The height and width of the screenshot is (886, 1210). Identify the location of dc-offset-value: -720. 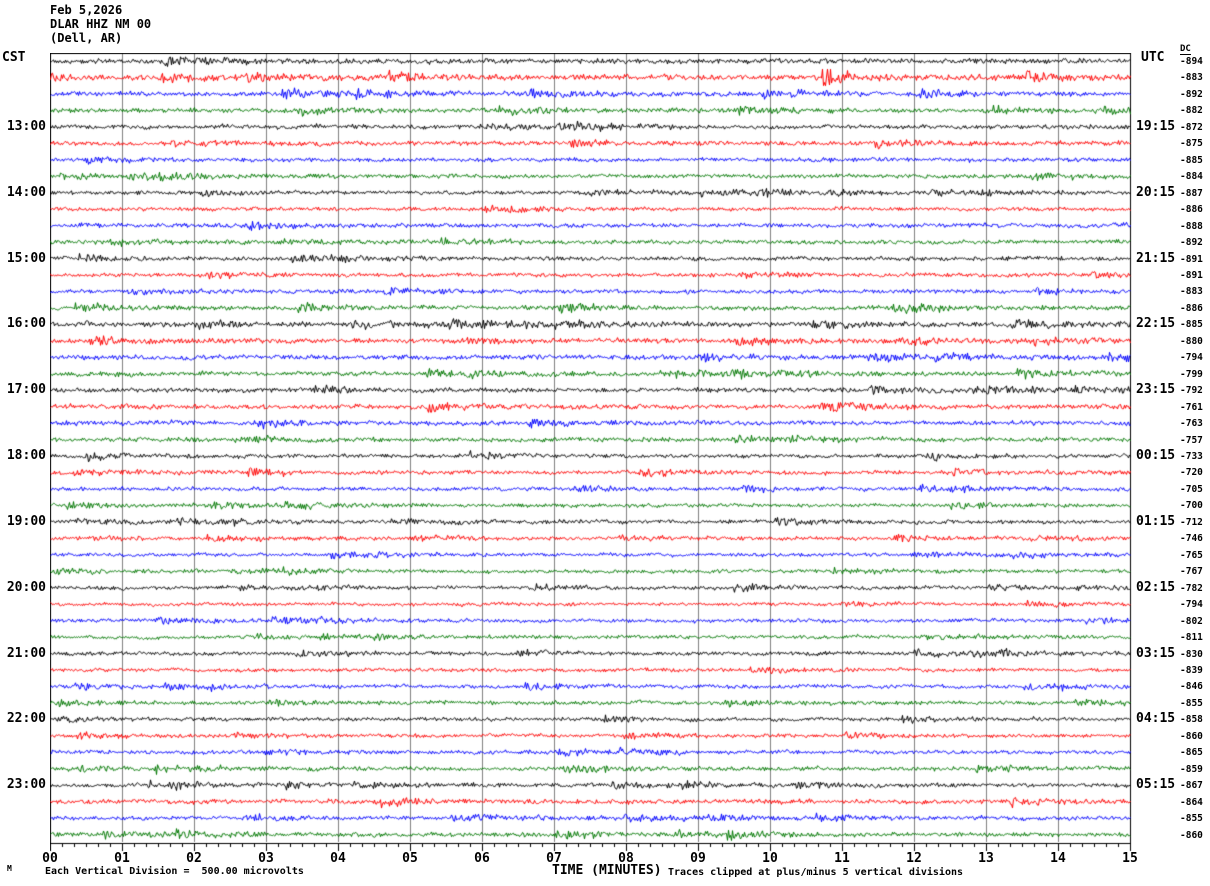
(1191, 473).